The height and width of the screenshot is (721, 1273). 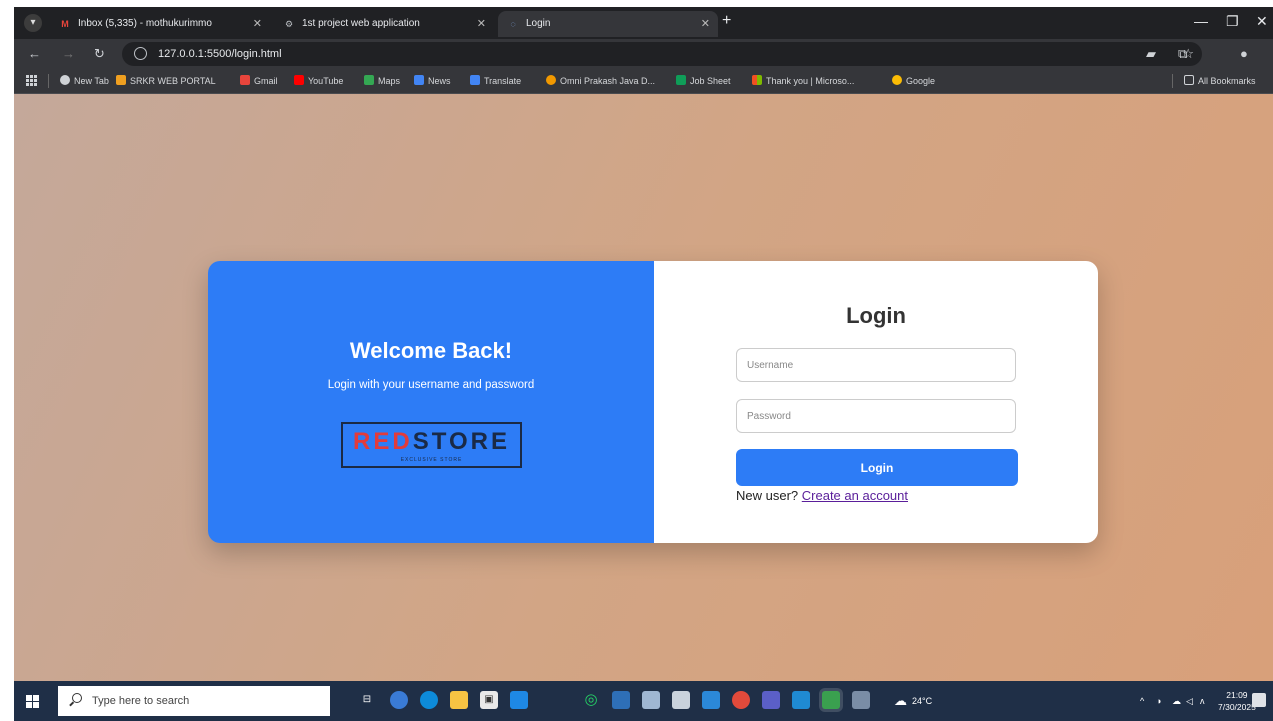 I want to click on gmail-icon, so click(x=245, y=80).